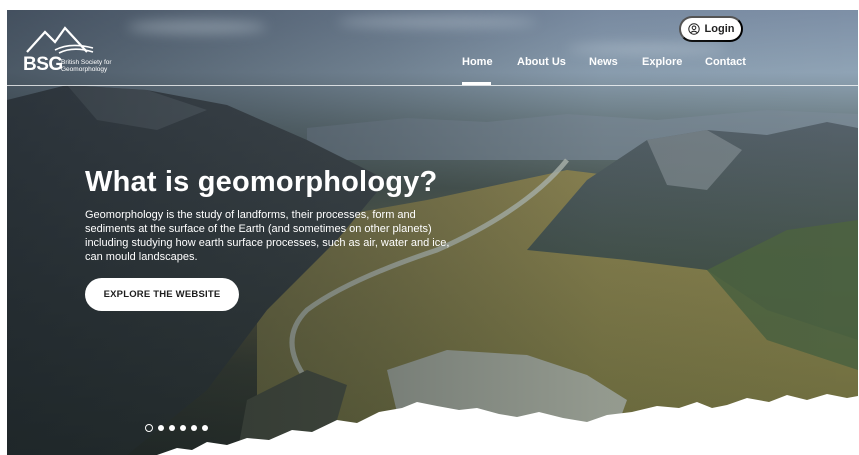 Image resolution: width=859 pixels, height=455 pixels. Describe the element at coordinates (261, 182) in the screenshot. I see `hero-title: What is geomorphology?` at that location.